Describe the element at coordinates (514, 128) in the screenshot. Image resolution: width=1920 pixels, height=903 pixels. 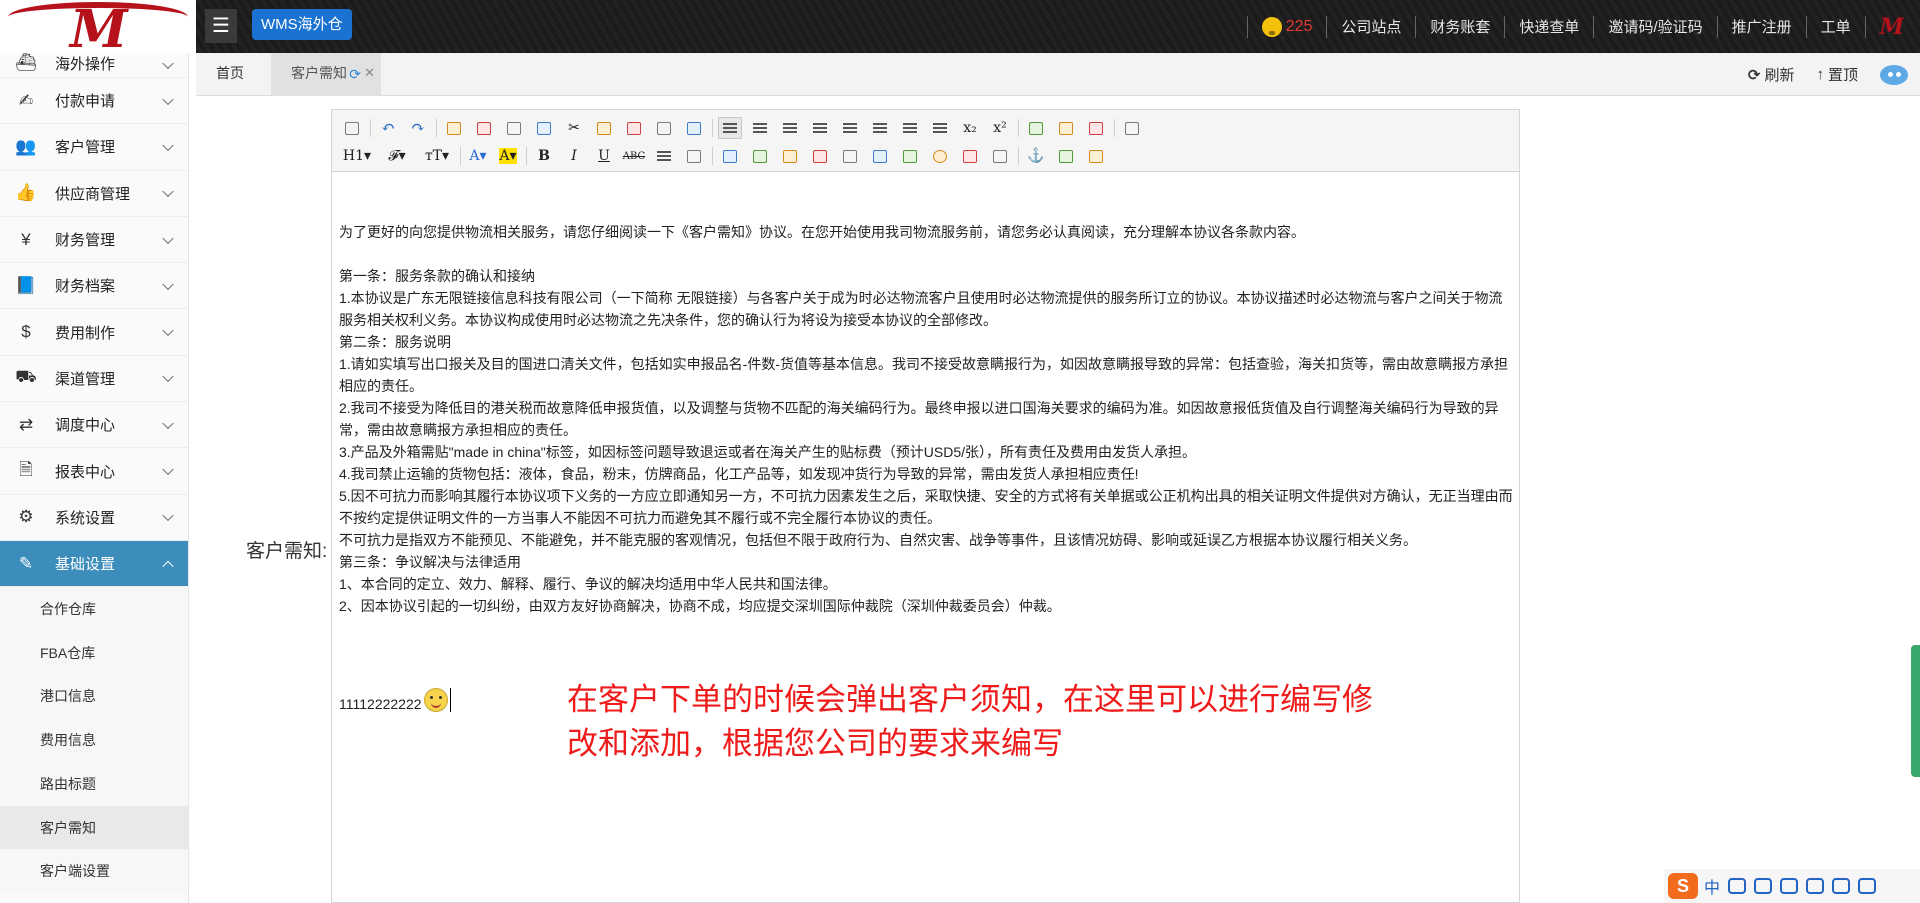
I see `template-icon` at that location.